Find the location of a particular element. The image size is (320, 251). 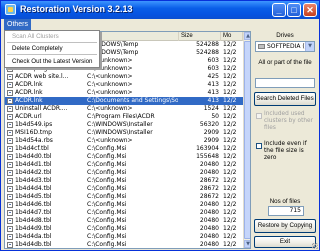

resize-grip is located at coordinates (315, 246).